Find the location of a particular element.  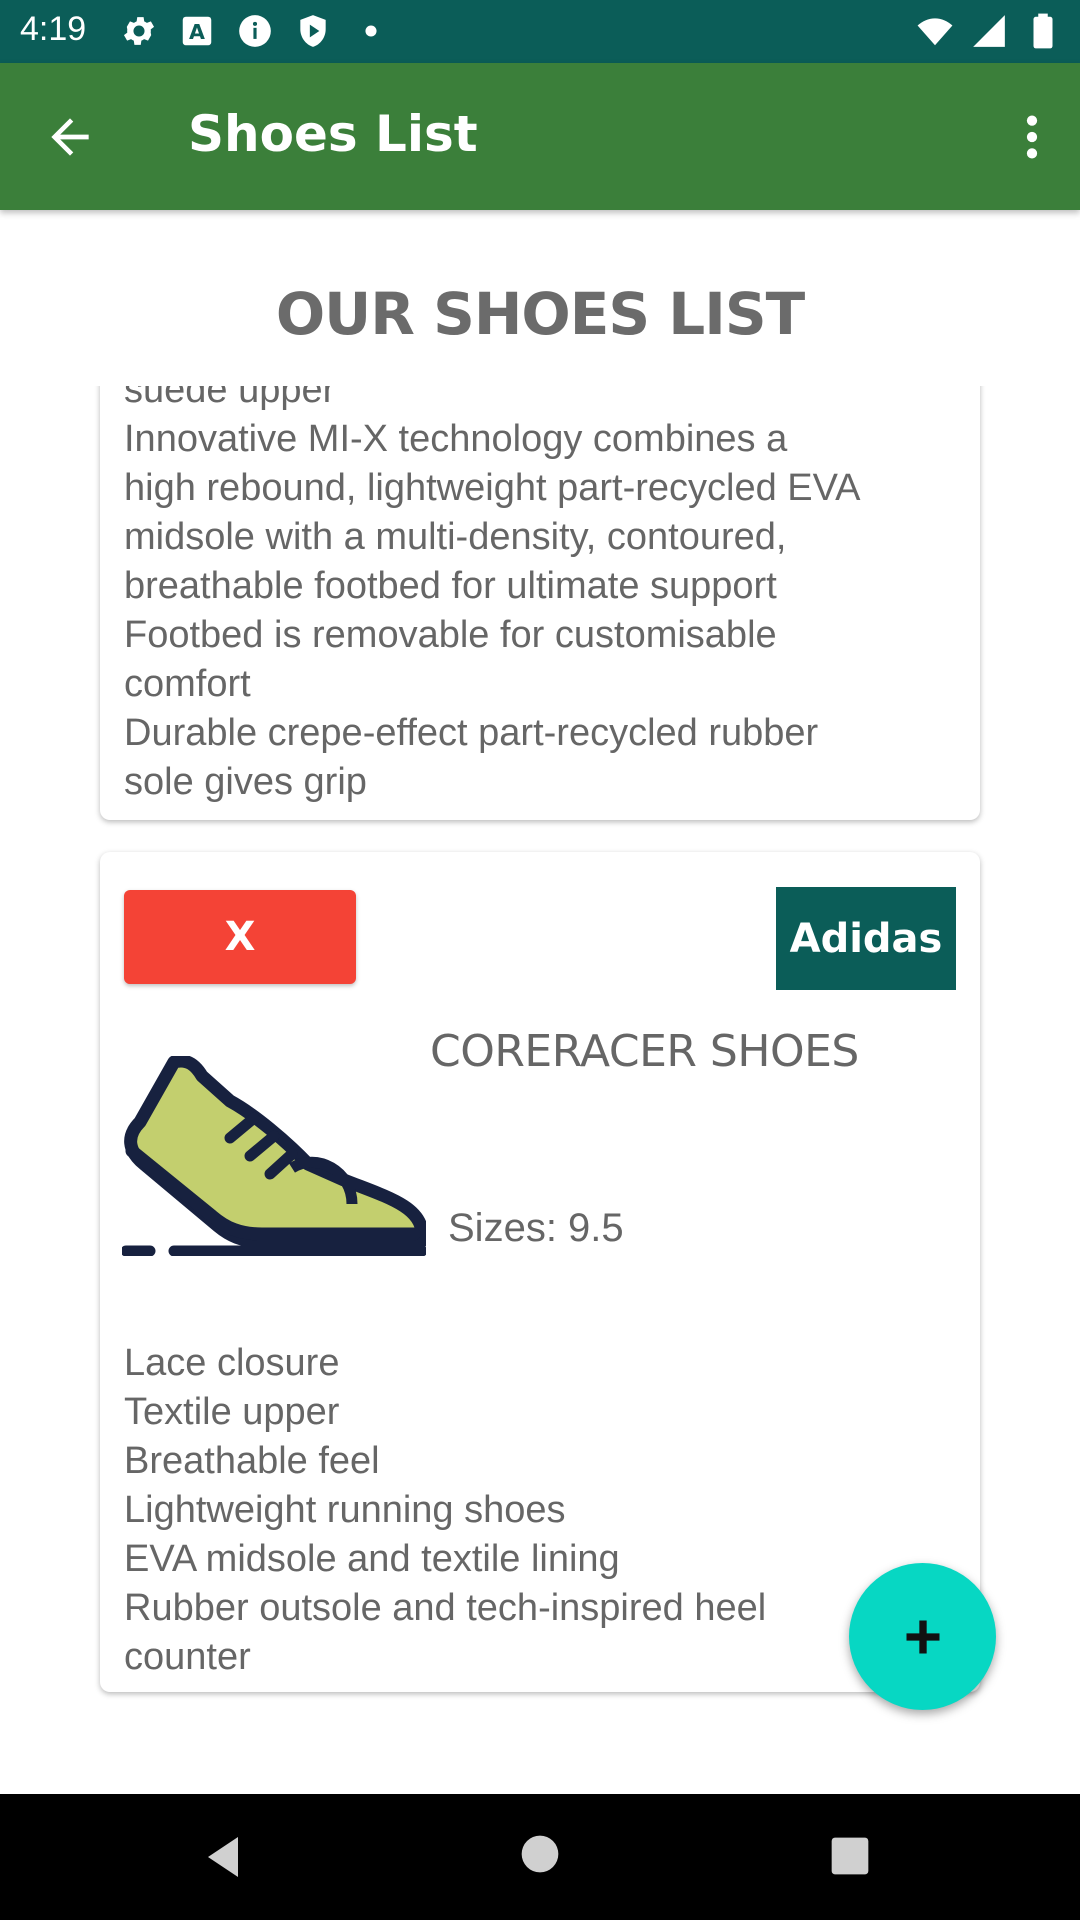

status-system-icons is located at coordinates (989, 31).